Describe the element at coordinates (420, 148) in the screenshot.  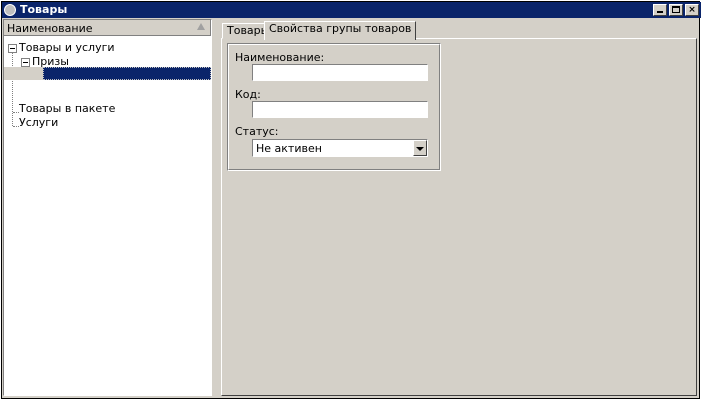
I see `chevron-down-icon` at that location.